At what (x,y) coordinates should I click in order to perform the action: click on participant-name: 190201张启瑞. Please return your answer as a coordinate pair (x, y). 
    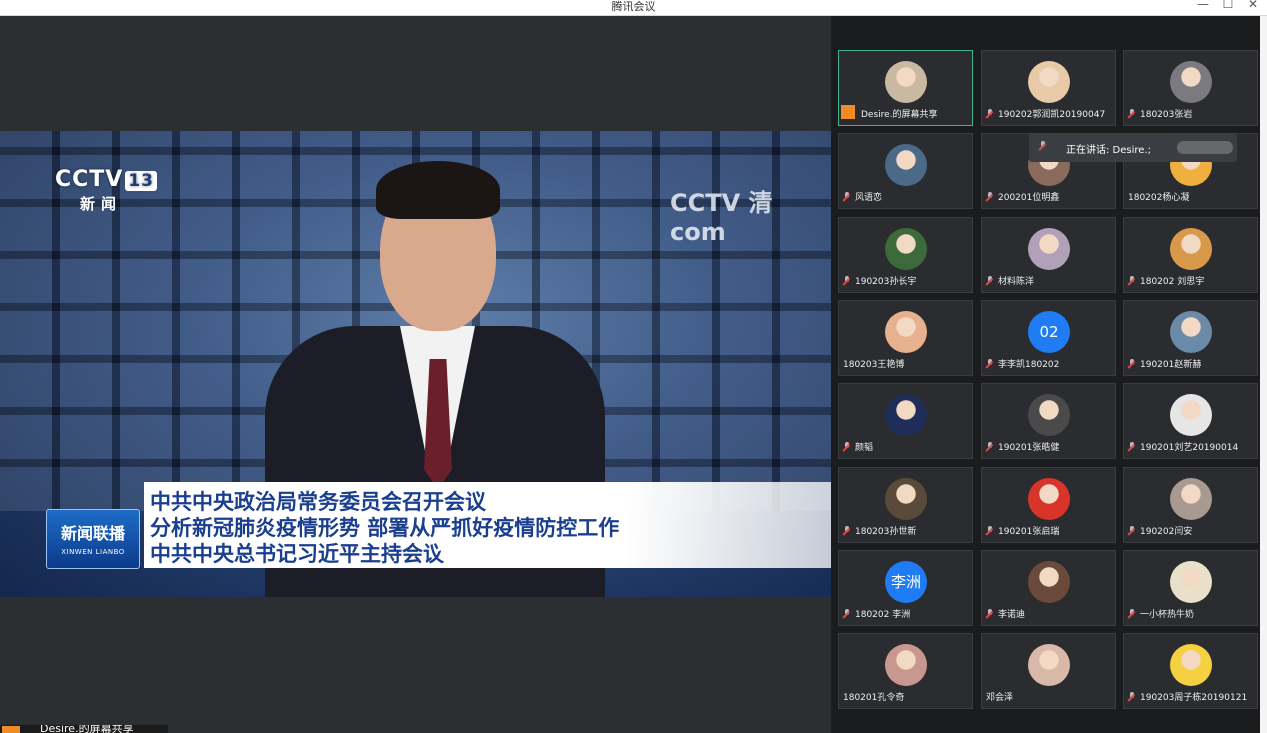
    Looking at the image, I should click on (1022, 532).